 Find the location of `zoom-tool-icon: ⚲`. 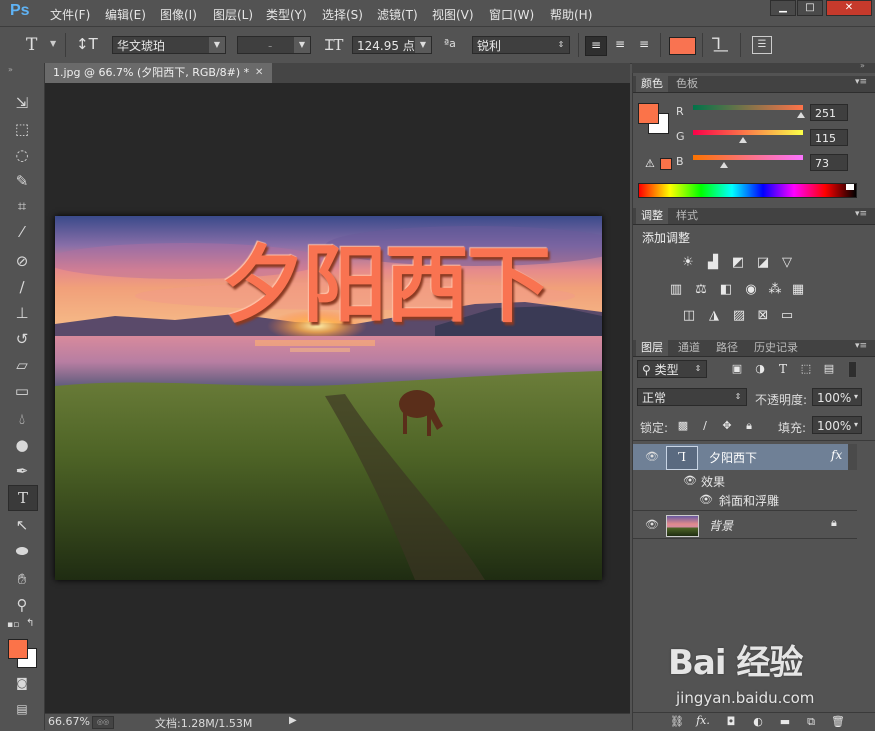

zoom-tool-icon: ⚲ is located at coordinates (22, 605).